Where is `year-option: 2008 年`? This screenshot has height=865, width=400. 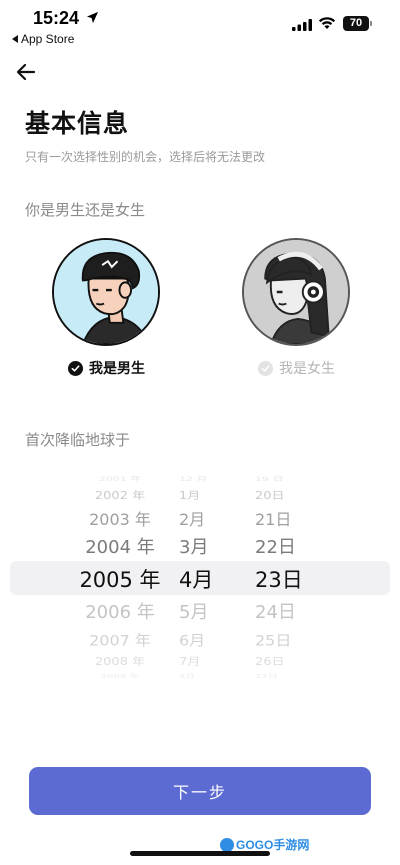
year-option: 2008 年 is located at coordinates (120, 660).